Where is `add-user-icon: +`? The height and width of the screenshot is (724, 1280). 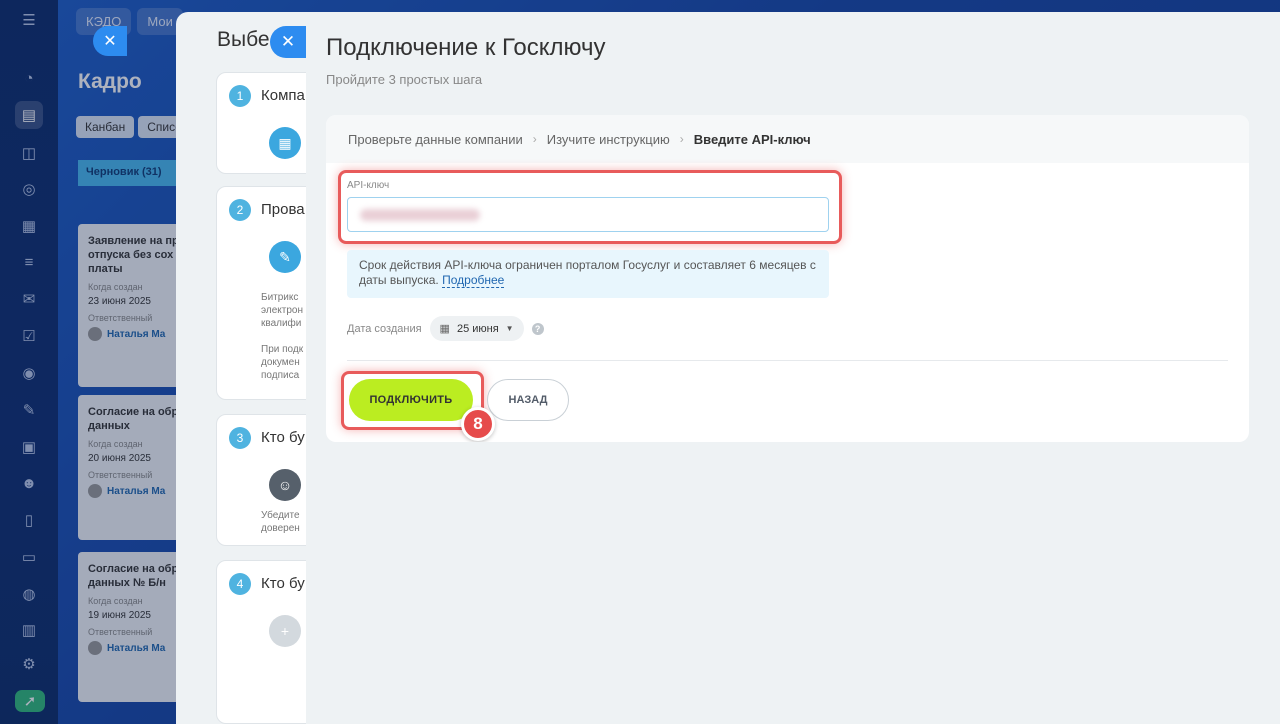
add-user-icon: + is located at coordinates (285, 631).